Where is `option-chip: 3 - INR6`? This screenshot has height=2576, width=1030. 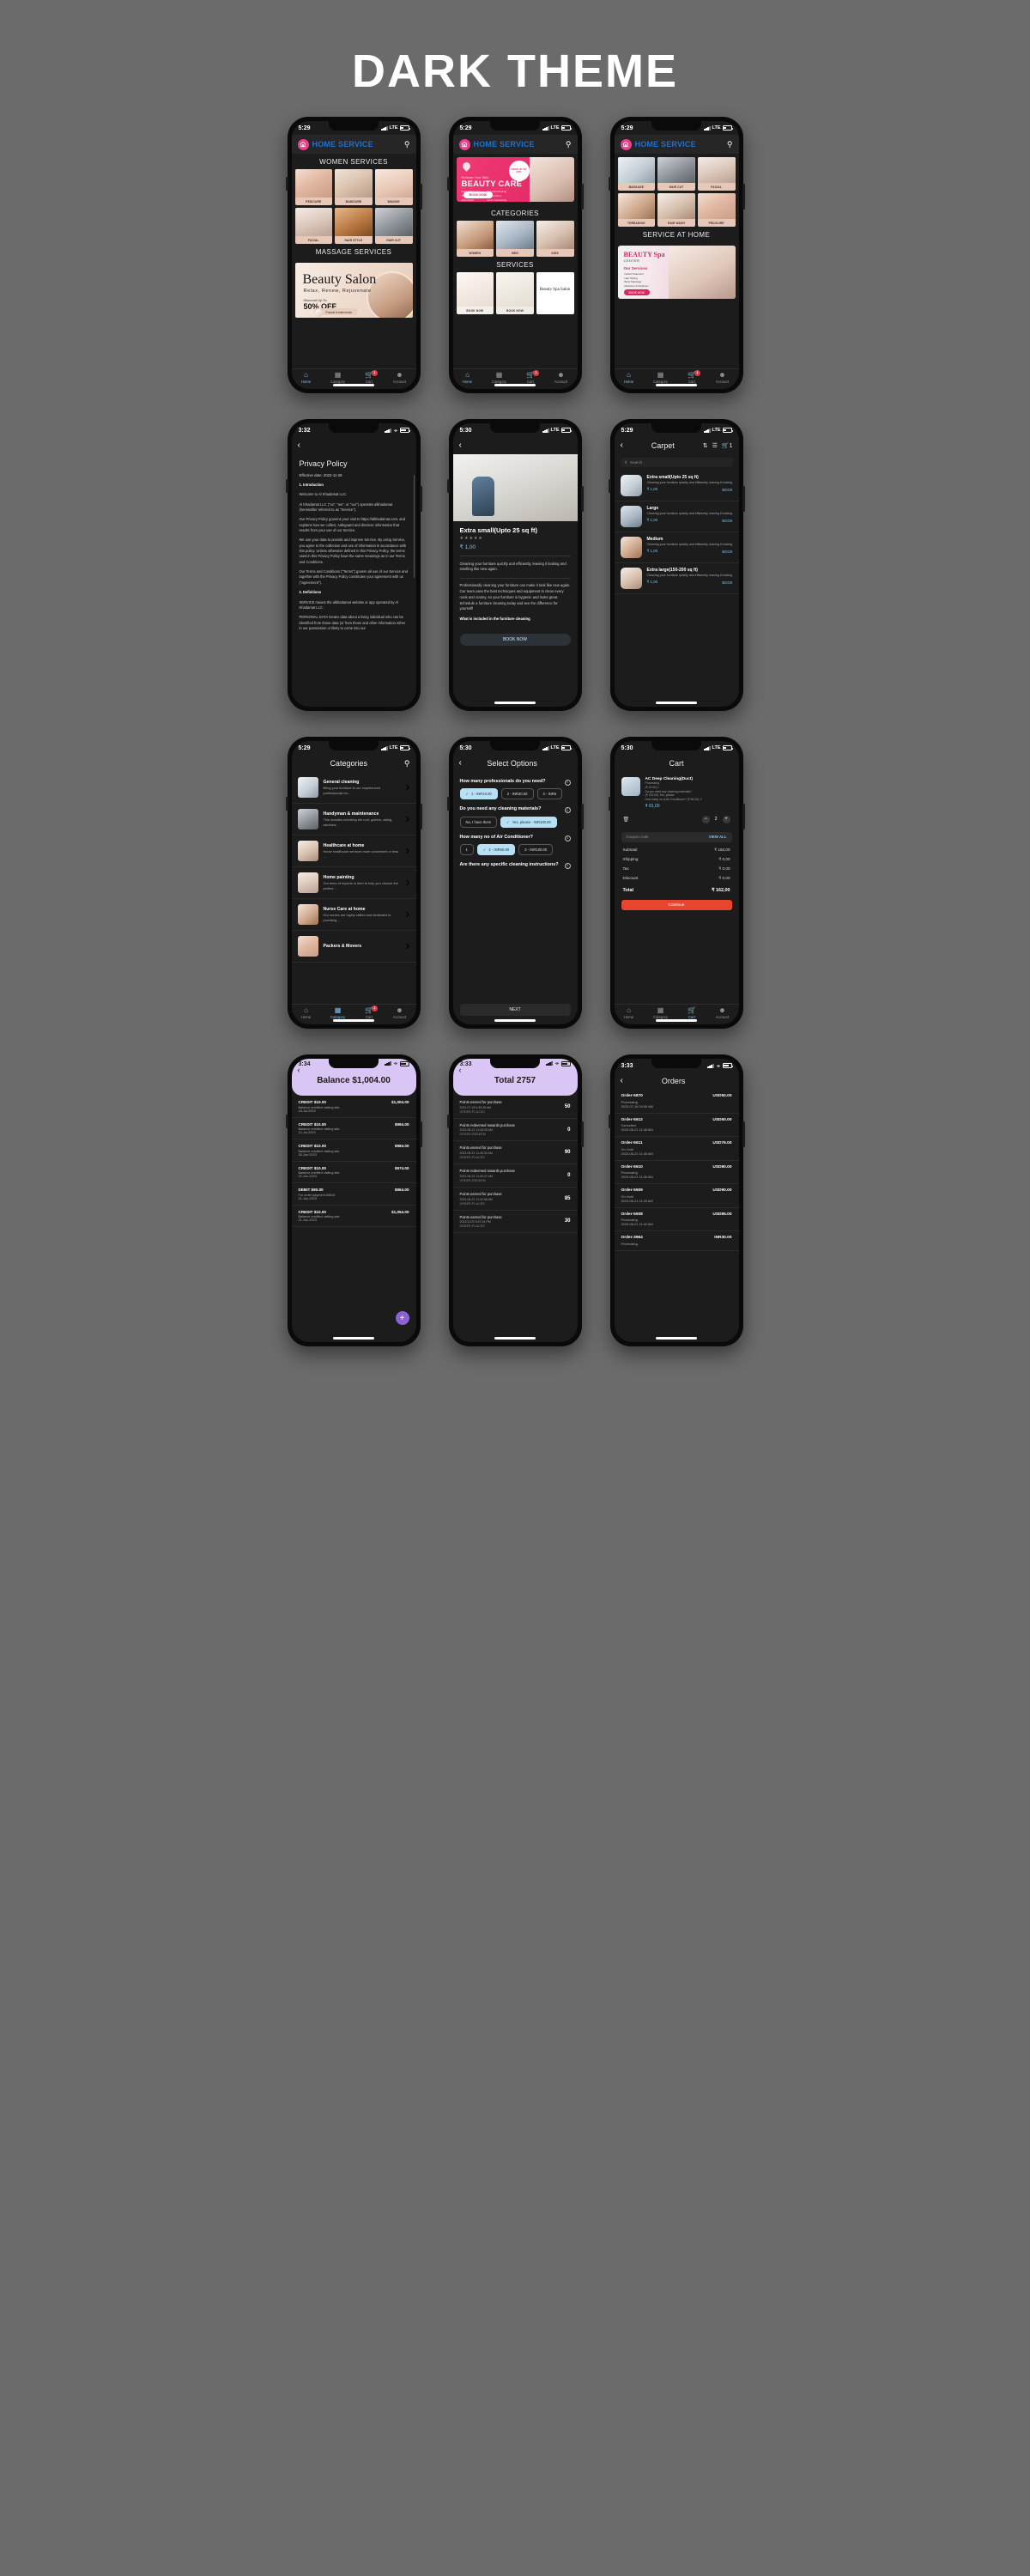
option-chip: 3 - INR6 is located at coordinates (549, 794).